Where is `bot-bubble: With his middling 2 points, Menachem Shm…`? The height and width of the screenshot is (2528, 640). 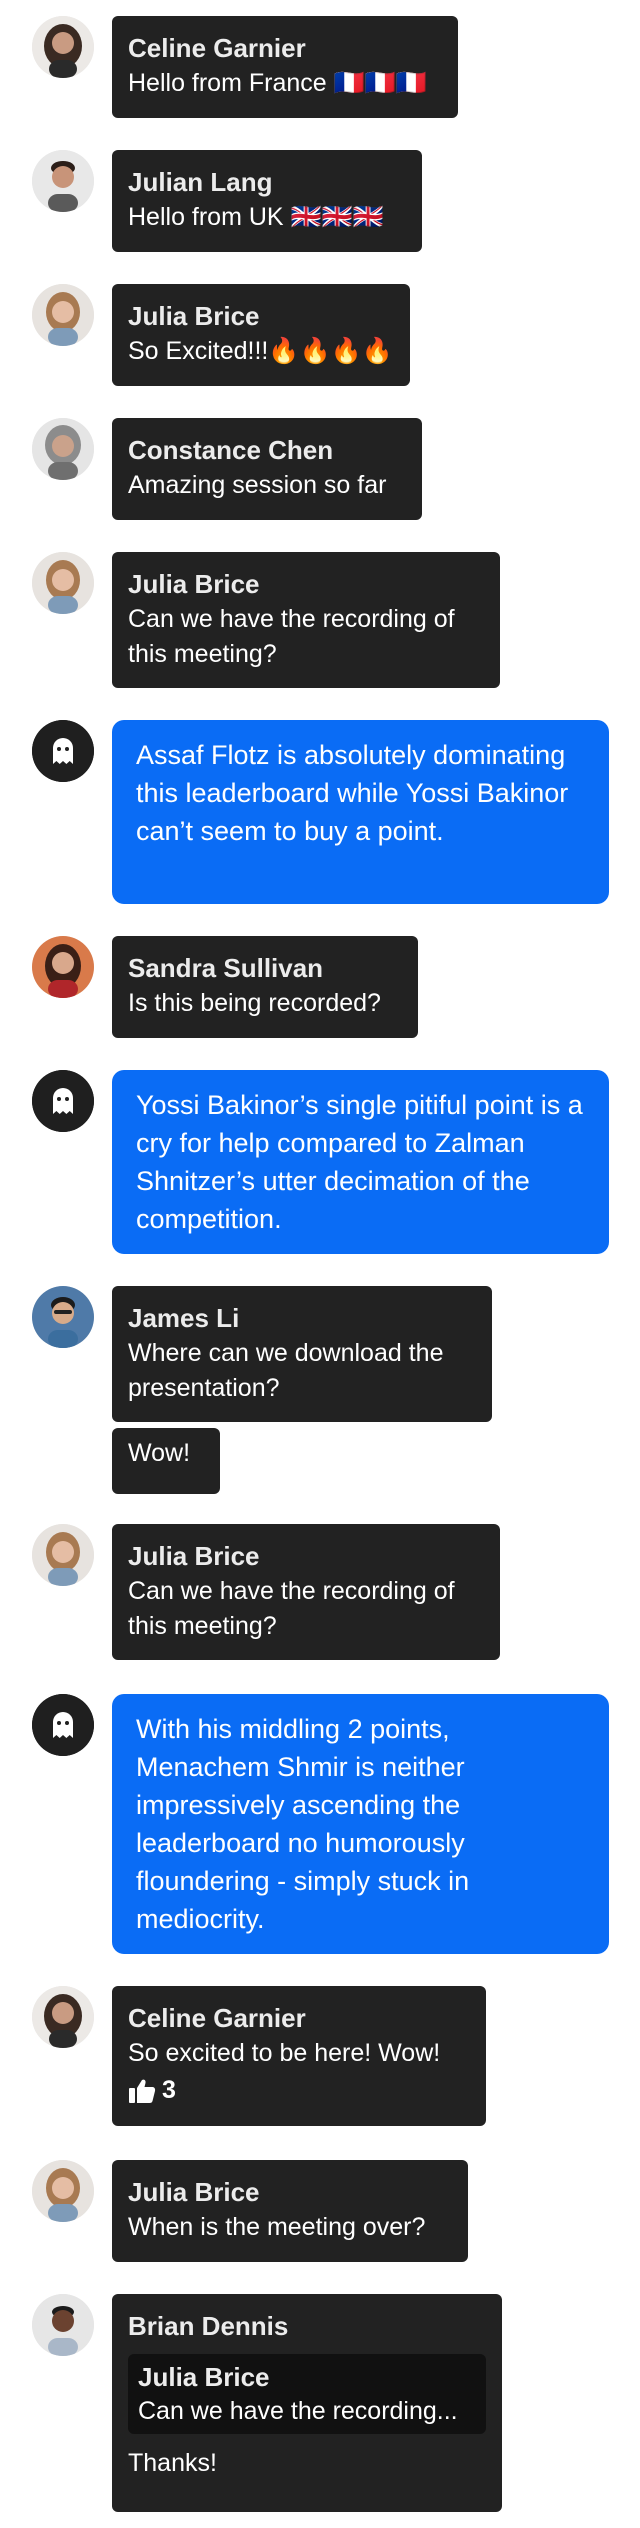
bot-bubble: With his middling 2 points, Menachem Shm… is located at coordinates (360, 1824).